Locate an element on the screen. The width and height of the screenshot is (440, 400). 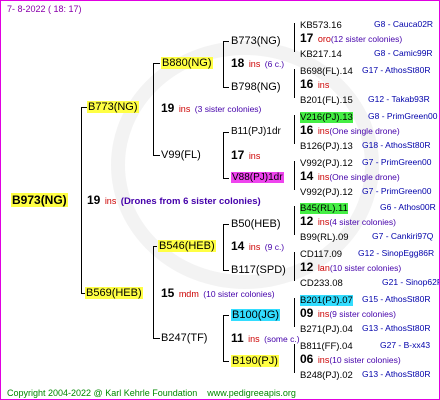
gen4-entry: B271(PJ).04 G13 - AthosSt80R is located at coordinates (365, 329).